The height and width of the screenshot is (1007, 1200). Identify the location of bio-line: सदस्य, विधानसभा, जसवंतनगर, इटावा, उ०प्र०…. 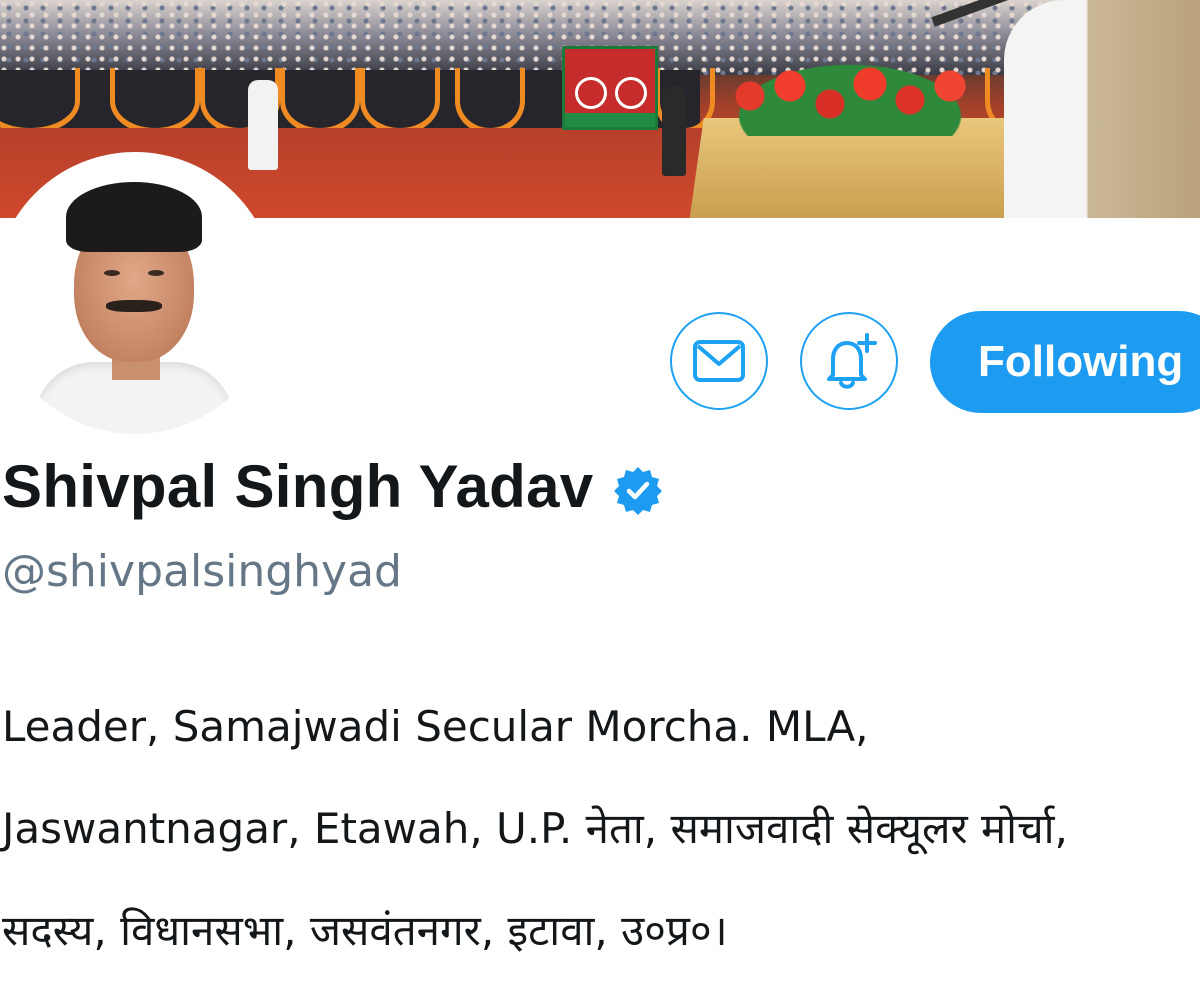
(365, 930).